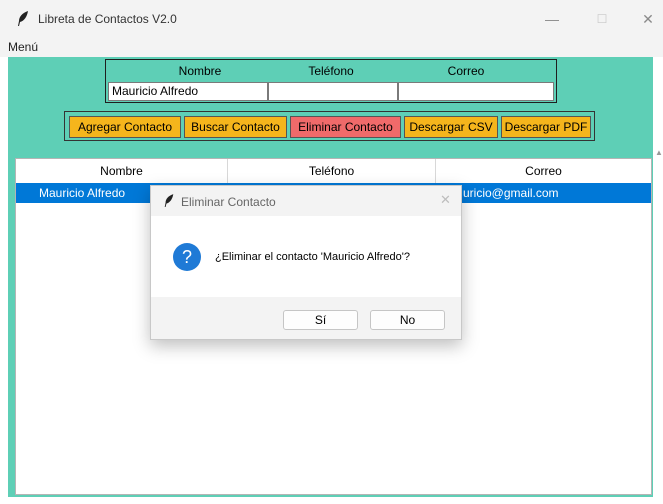 Image resolution: width=663 pixels, height=504 pixels. What do you see at coordinates (407, 320) in the screenshot?
I see `no-button: No` at bounding box center [407, 320].